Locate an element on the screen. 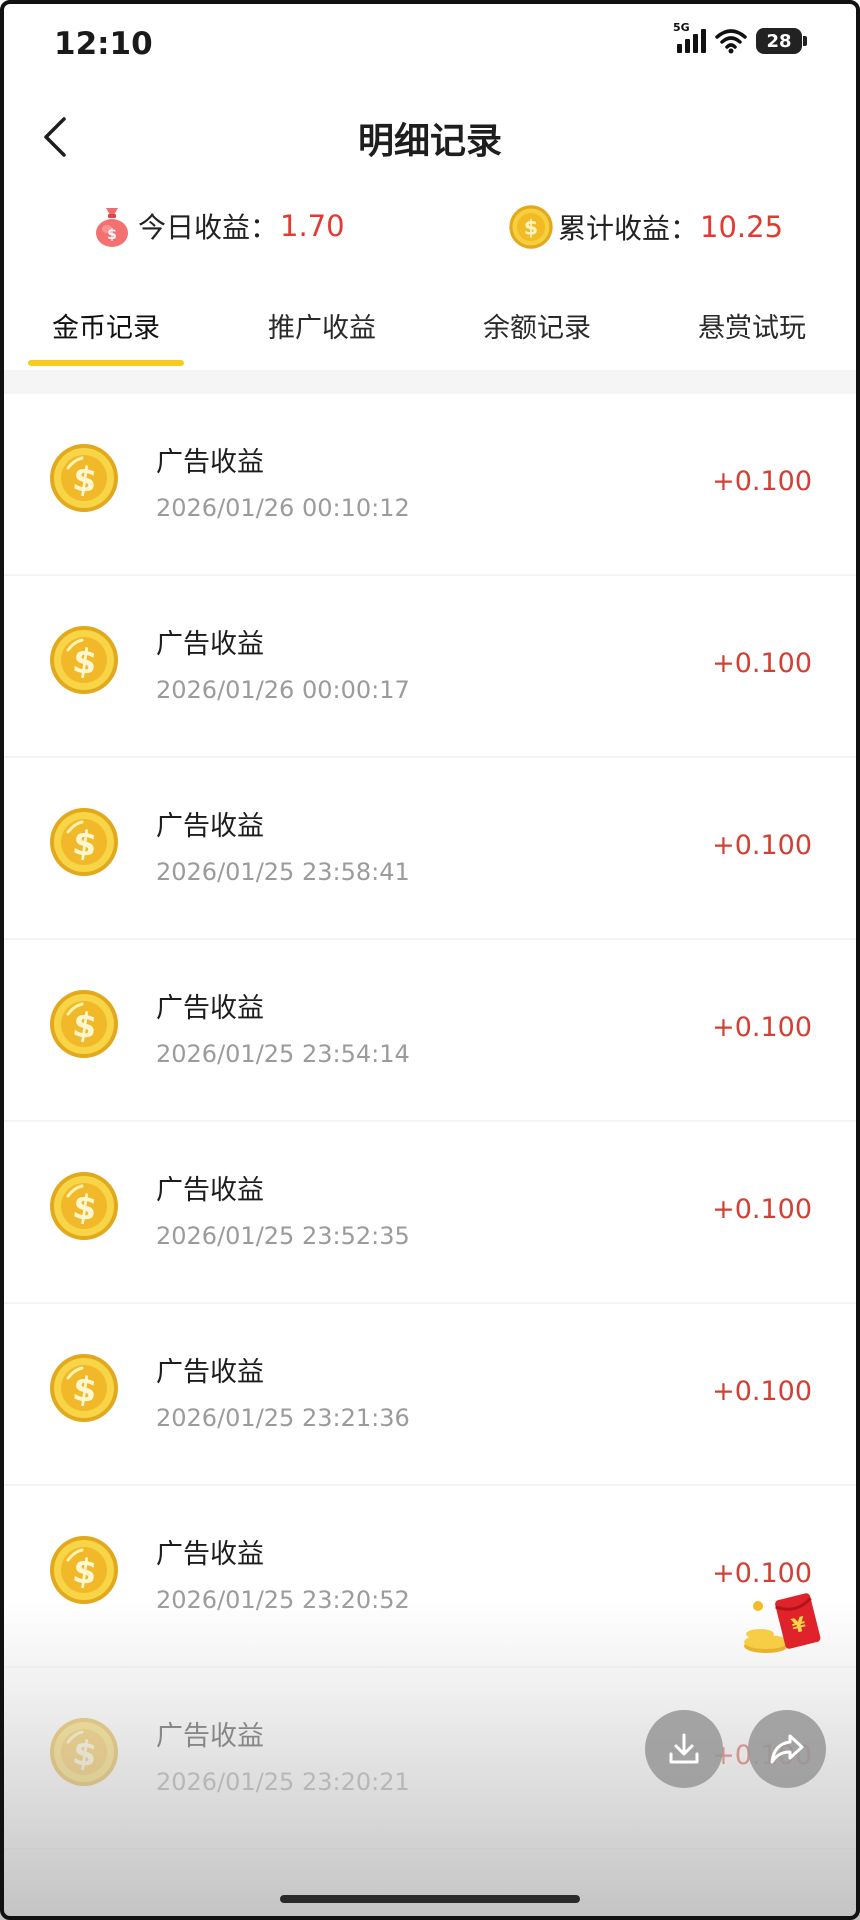  wifi-icon is located at coordinates (731, 41).